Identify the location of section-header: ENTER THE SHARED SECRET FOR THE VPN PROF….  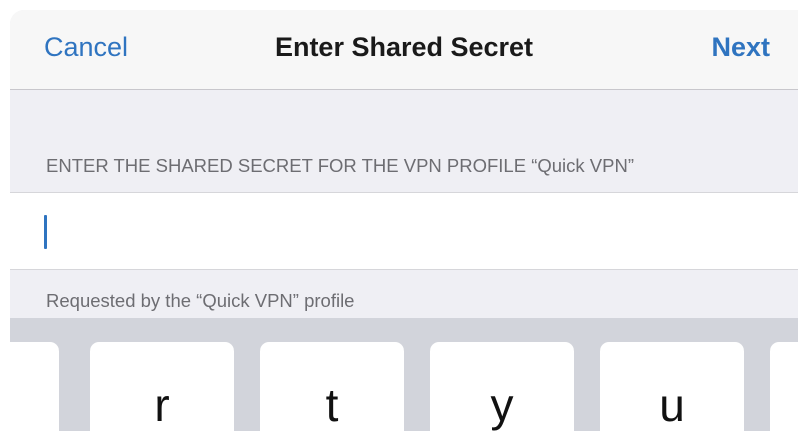
(340, 165).